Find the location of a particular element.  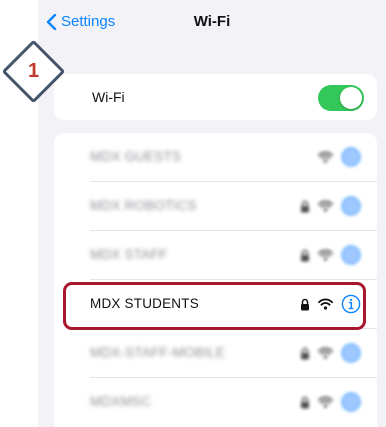

network-name: MDX-STAFF-MOBILE is located at coordinates (157, 352).